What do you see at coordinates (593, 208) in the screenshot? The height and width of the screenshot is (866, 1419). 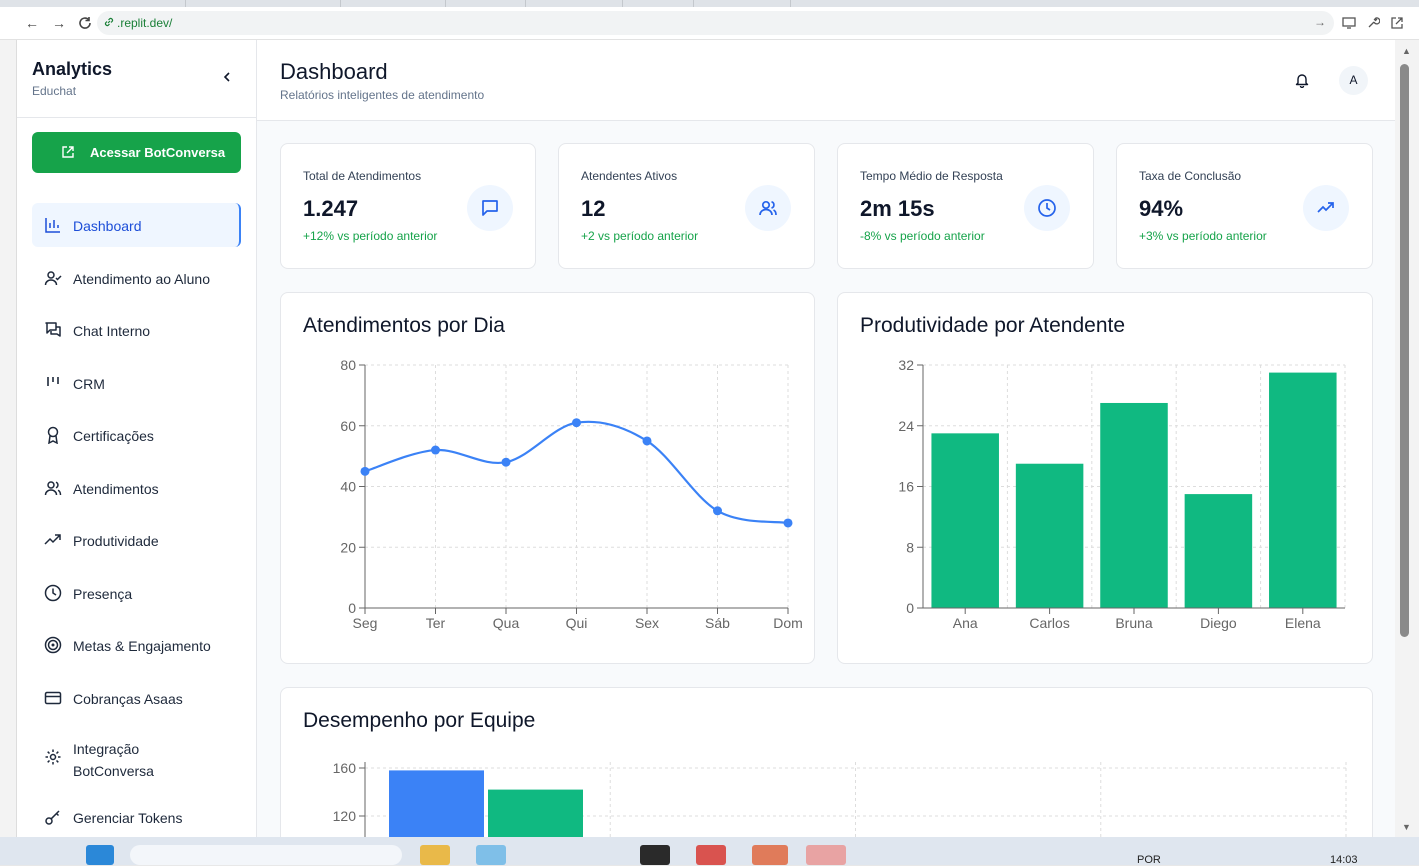 I see `stat-value: 12` at bounding box center [593, 208].